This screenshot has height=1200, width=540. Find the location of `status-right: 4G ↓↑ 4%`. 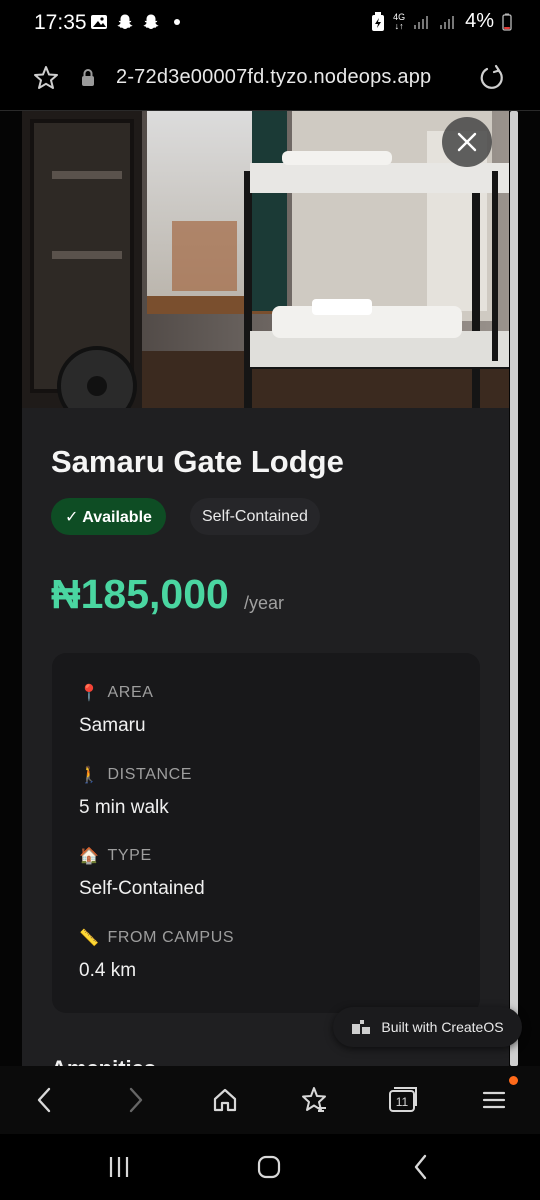

status-right: 4G ↓↑ 4% is located at coordinates (441, 21).